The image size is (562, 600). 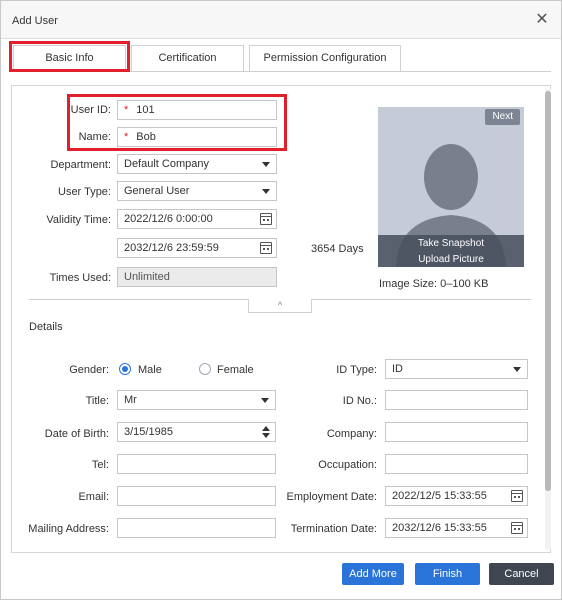 What do you see at coordinates (93, 497) in the screenshot?
I see `email-label: Email:` at bounding box center [93, 497].